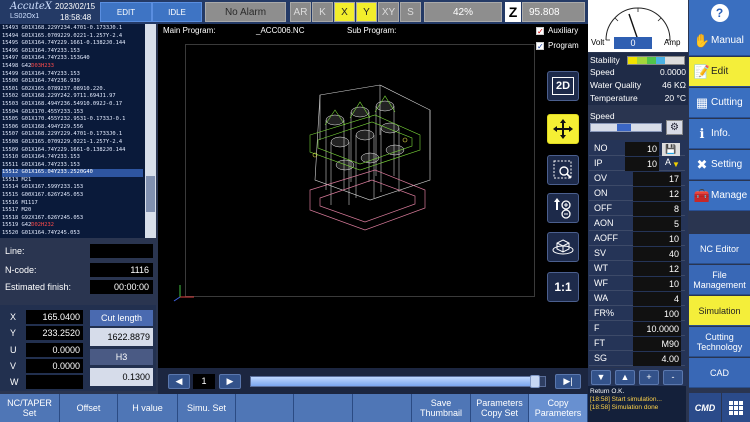 This screenshot has height=422, width=750. Describe the element at coordinates (657, 359) in the screenshot. I see `register-value: 4.00` at that location.